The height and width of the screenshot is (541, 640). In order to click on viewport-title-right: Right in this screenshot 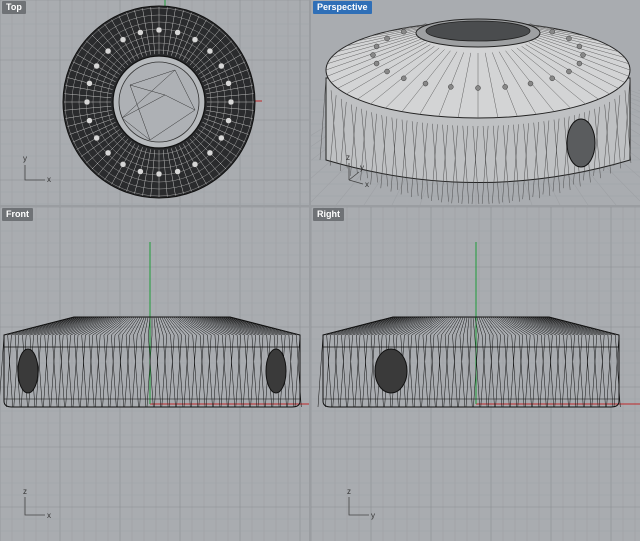, I will do `click(328, 214)`.